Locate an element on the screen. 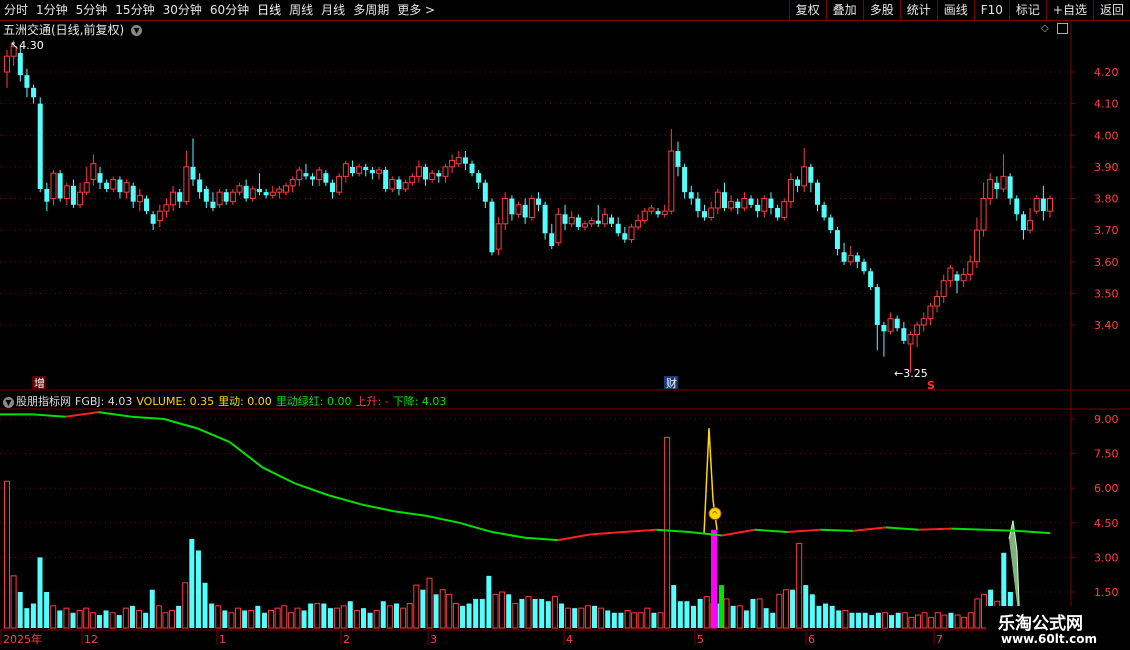  xaxis-label: 3 is located at coordinates (433, 639).